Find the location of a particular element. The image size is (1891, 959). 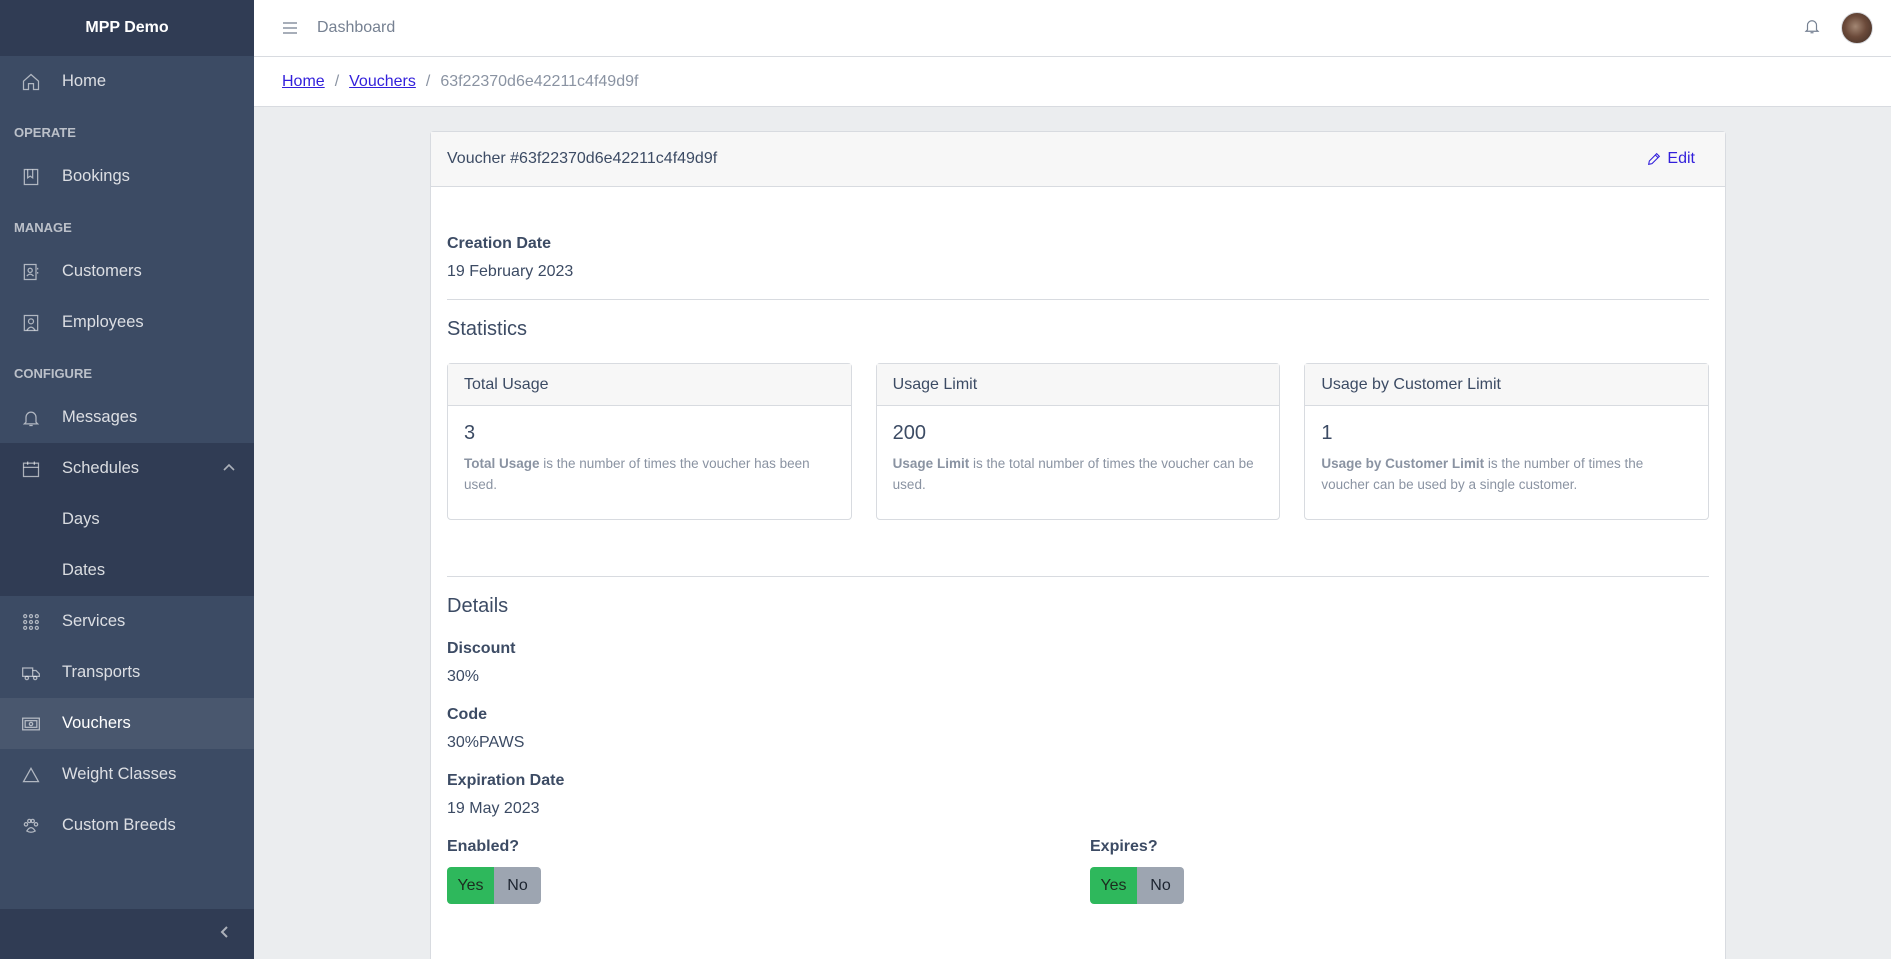

edit-button: Edit is located at coordinates (1670, 159).